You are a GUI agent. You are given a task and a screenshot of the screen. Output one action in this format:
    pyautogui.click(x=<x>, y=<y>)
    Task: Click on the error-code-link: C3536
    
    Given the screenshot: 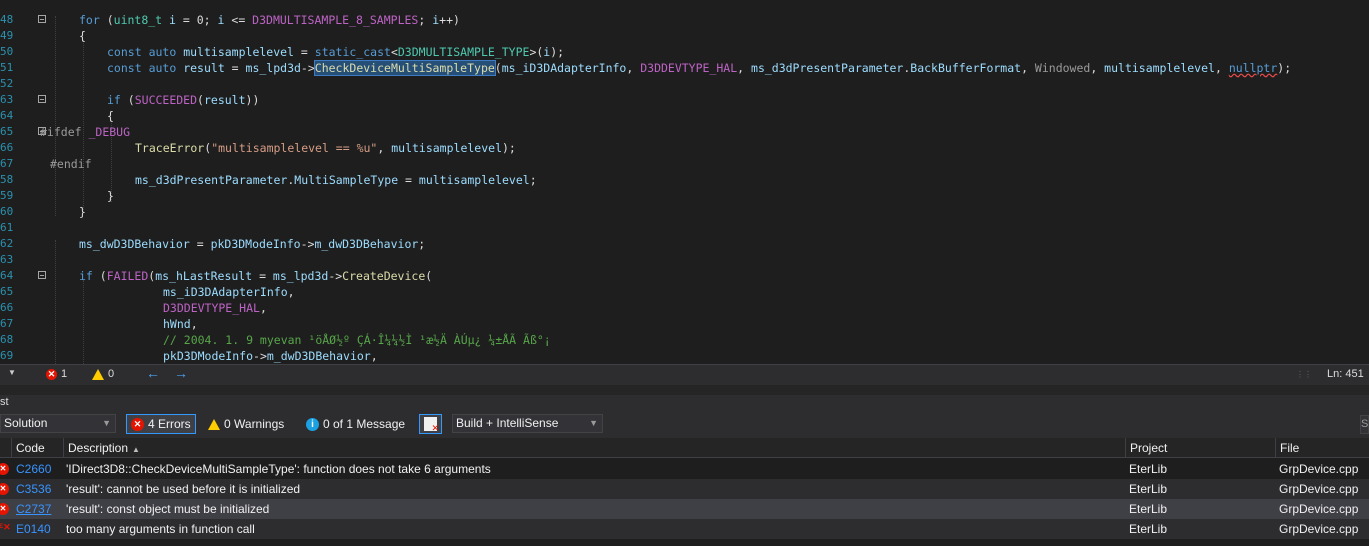 What is the action you would take?
    pyautogui.click(x=39, y=489)
    